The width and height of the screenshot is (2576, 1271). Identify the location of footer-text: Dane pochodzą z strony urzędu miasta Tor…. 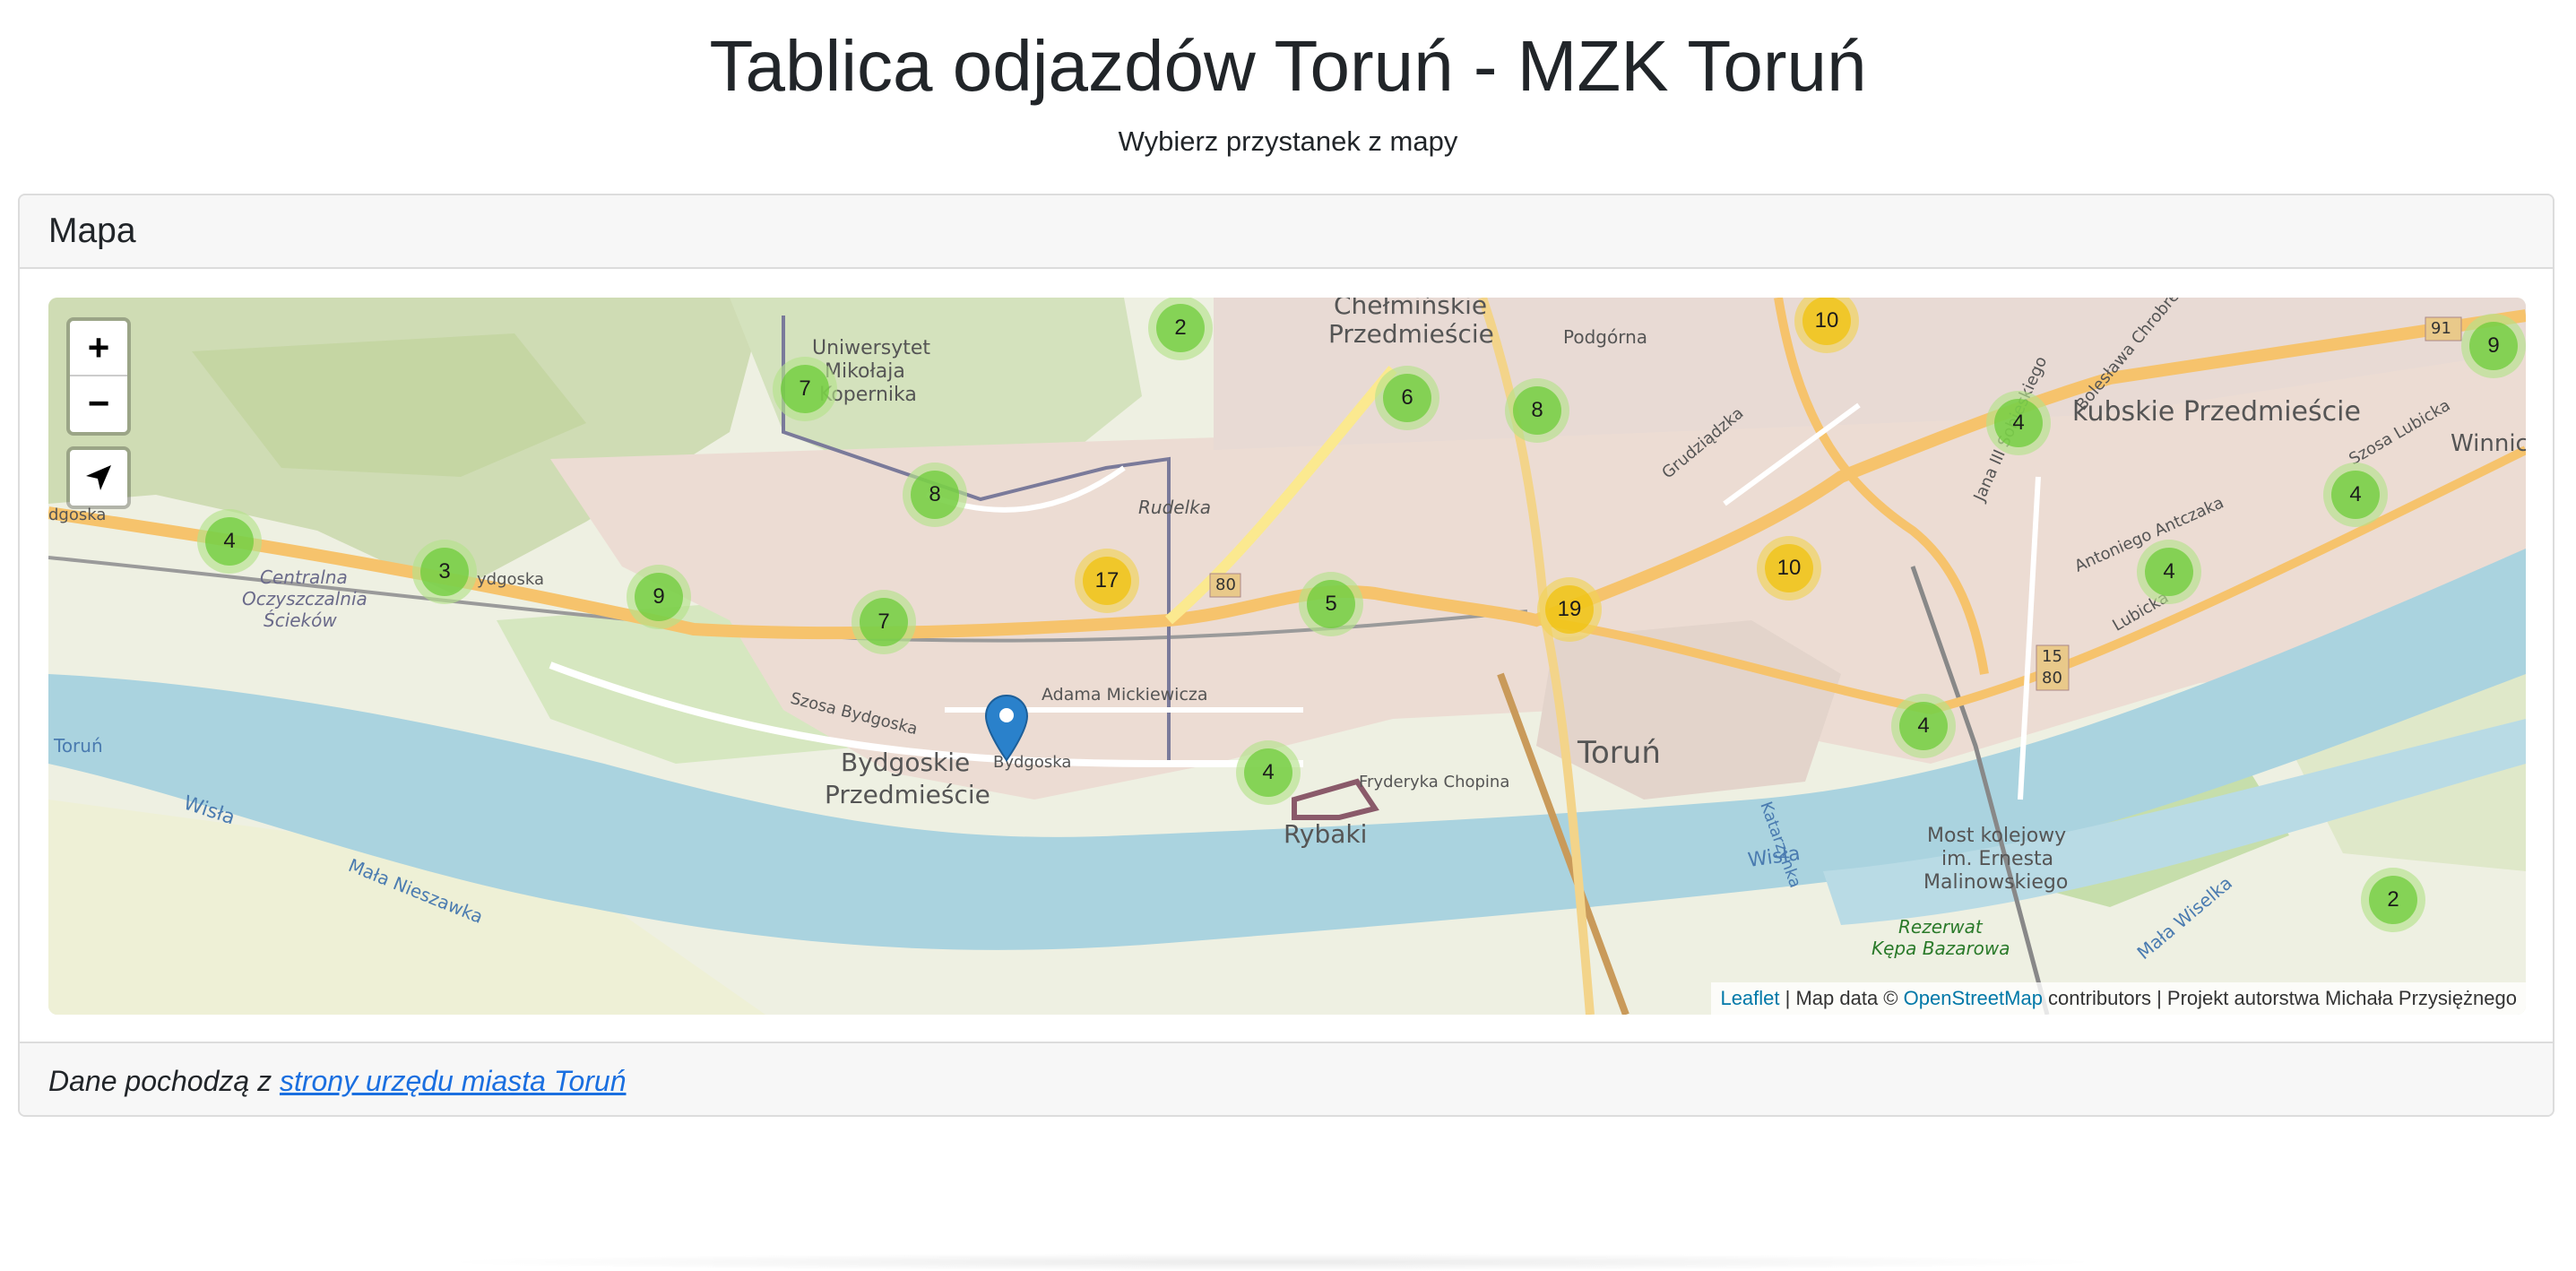
(337, 1081).